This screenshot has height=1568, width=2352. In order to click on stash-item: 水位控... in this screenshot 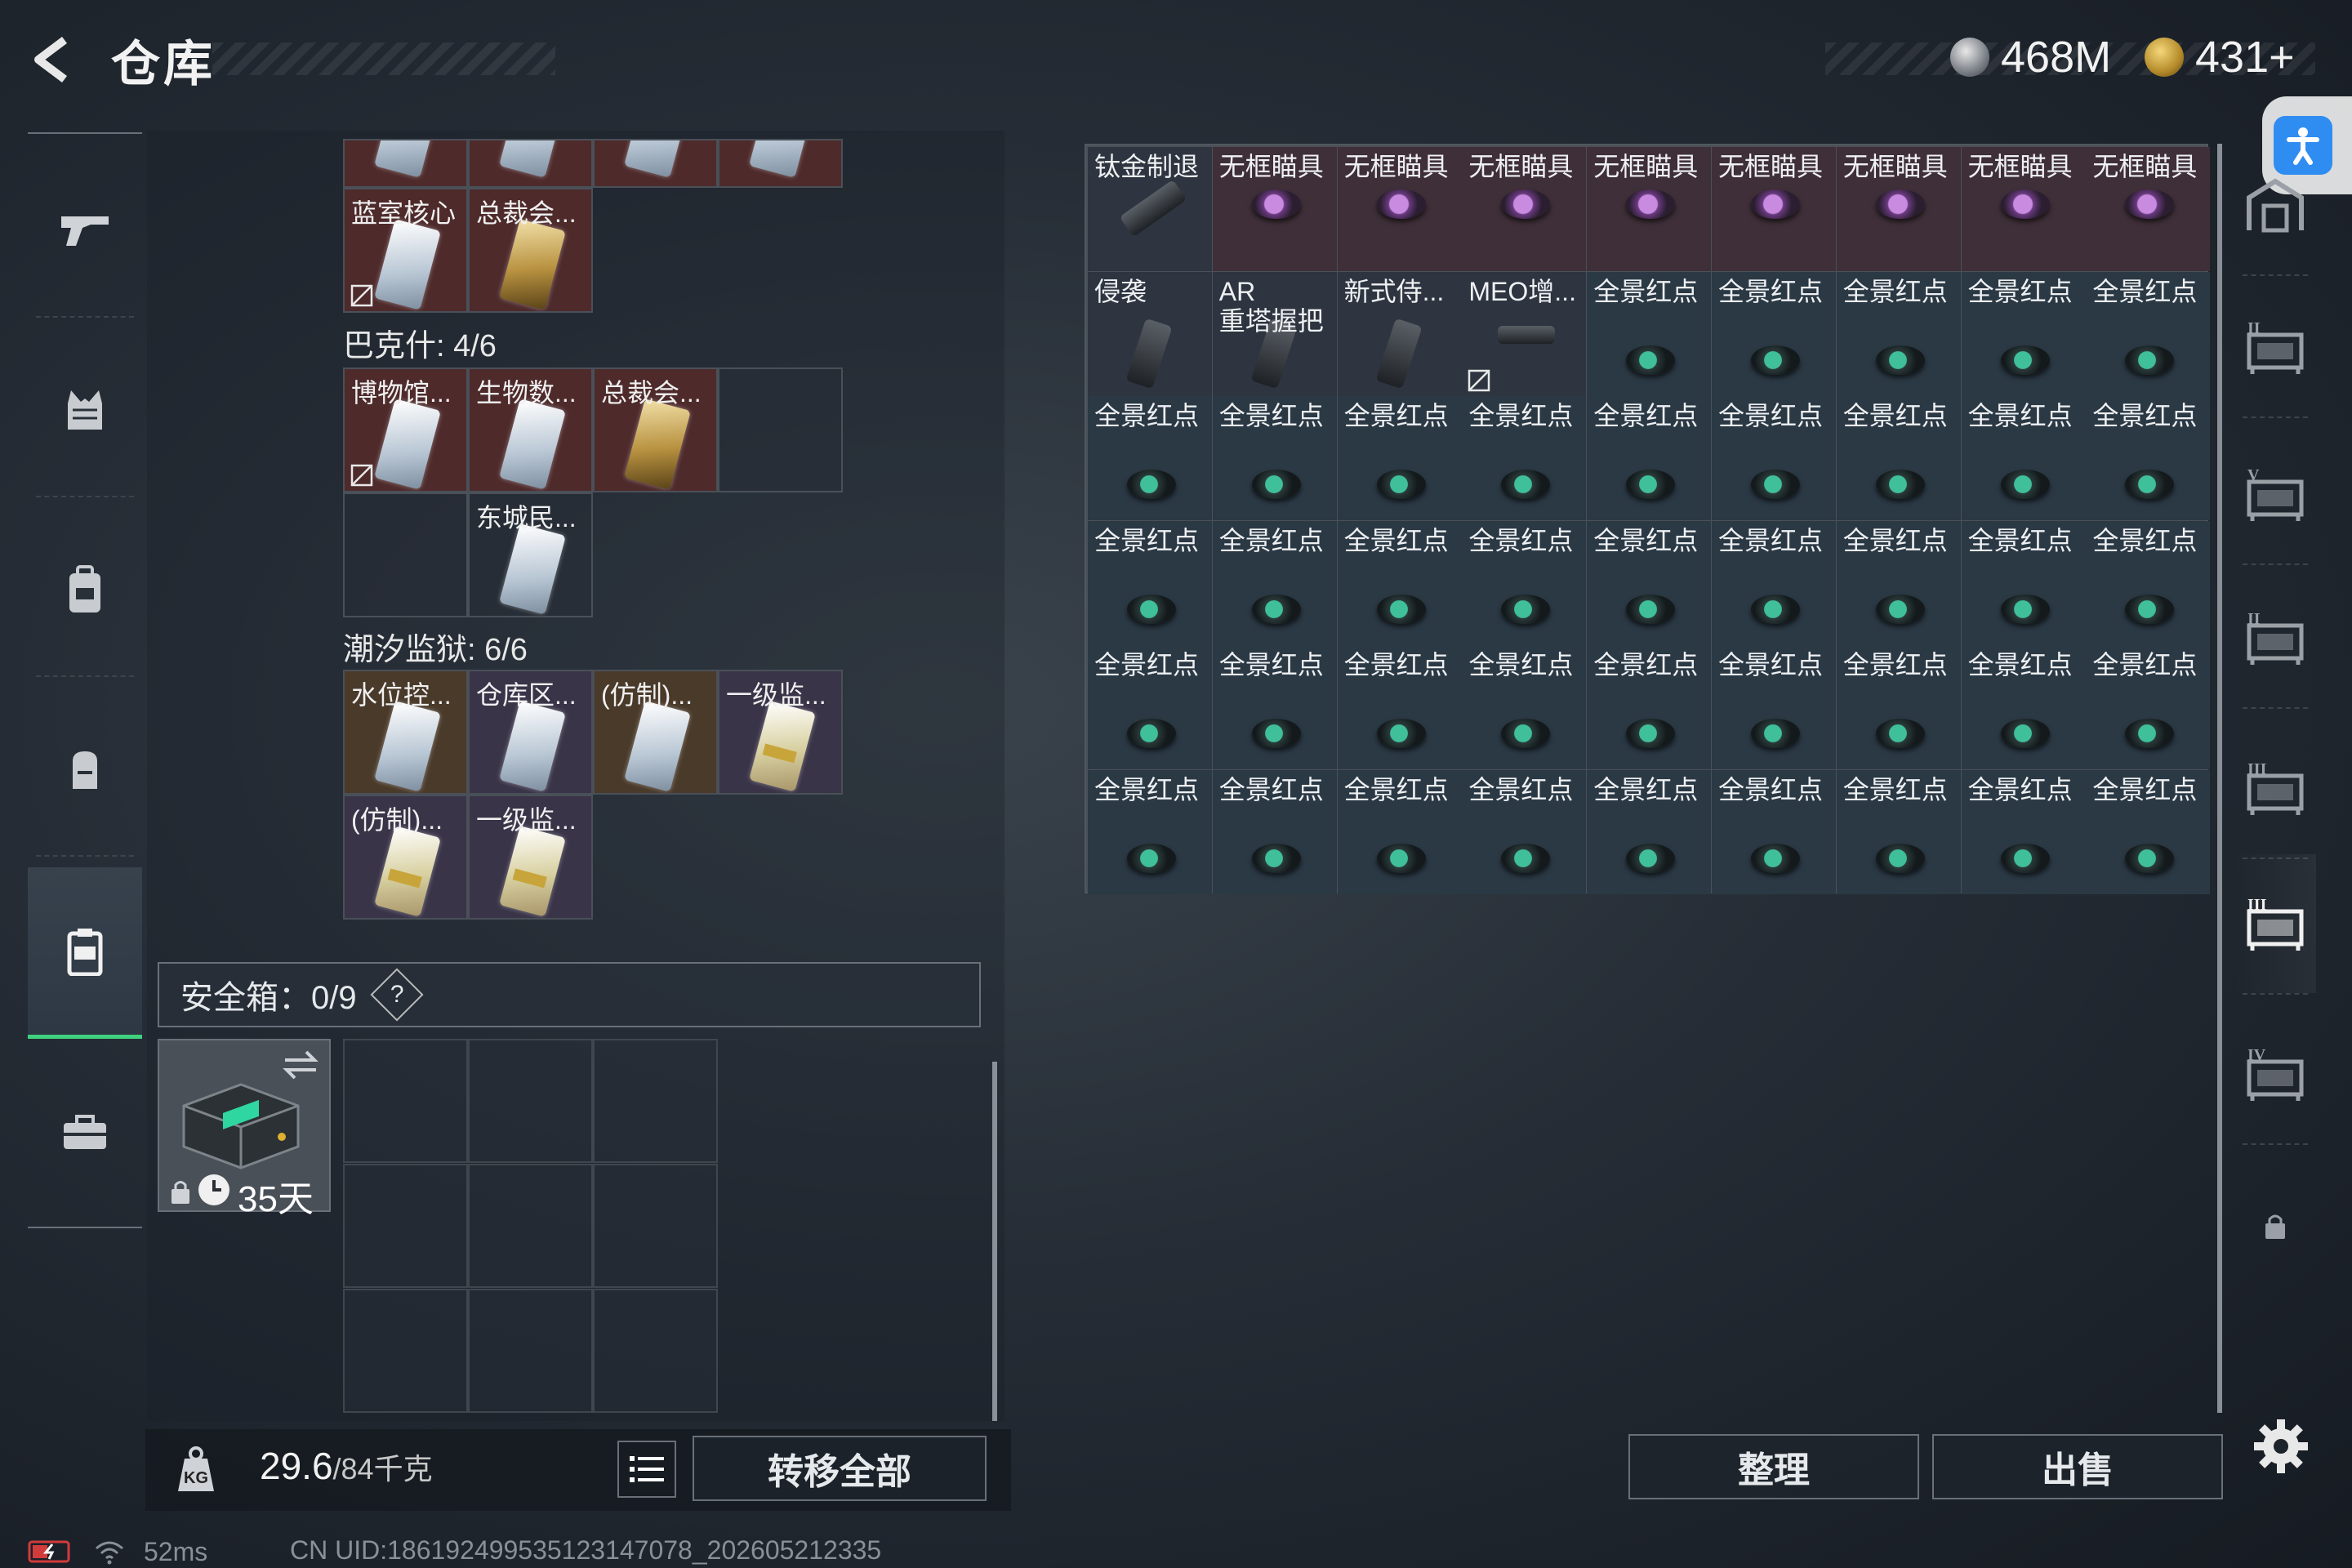, I will do `click(405, 732)`.